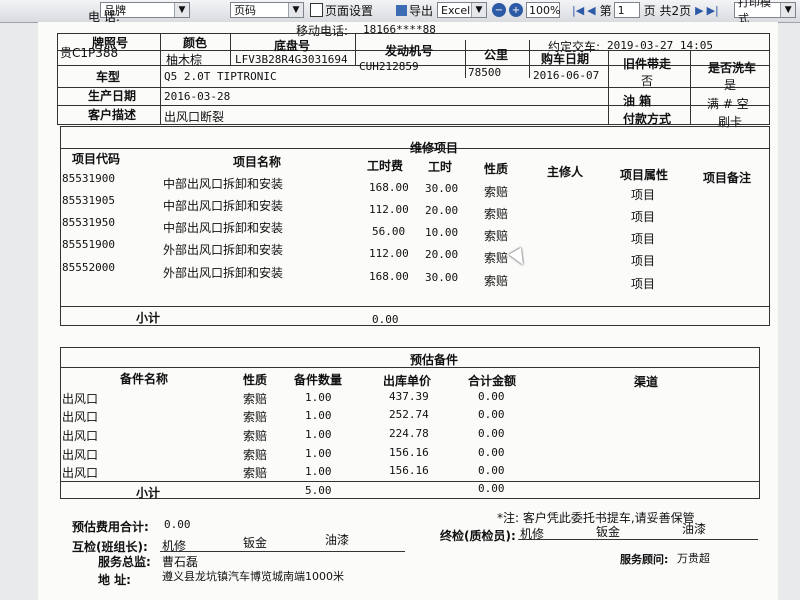 Image resolution: width=800 pixels, height=600 pixels. Describe the element at coordinates (440, 167) in the screenshot. I see `repair-col-hours: 工时` at that location.